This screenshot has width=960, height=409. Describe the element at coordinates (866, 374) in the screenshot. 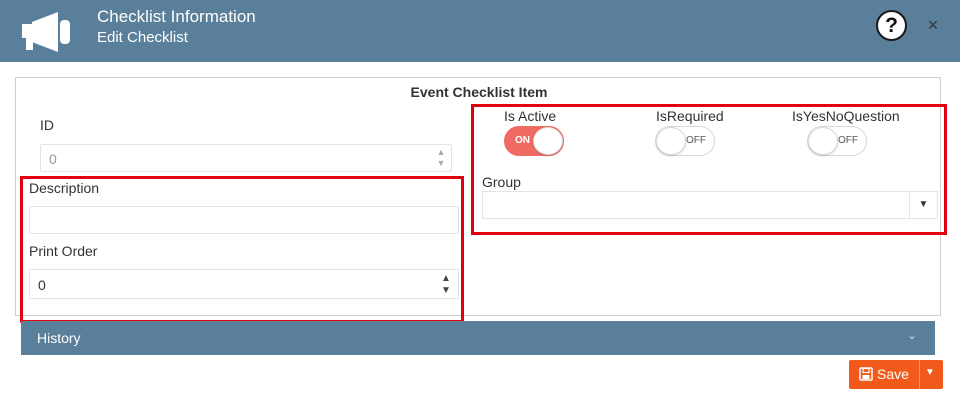

I see `floppy-disk-icon` at that location.